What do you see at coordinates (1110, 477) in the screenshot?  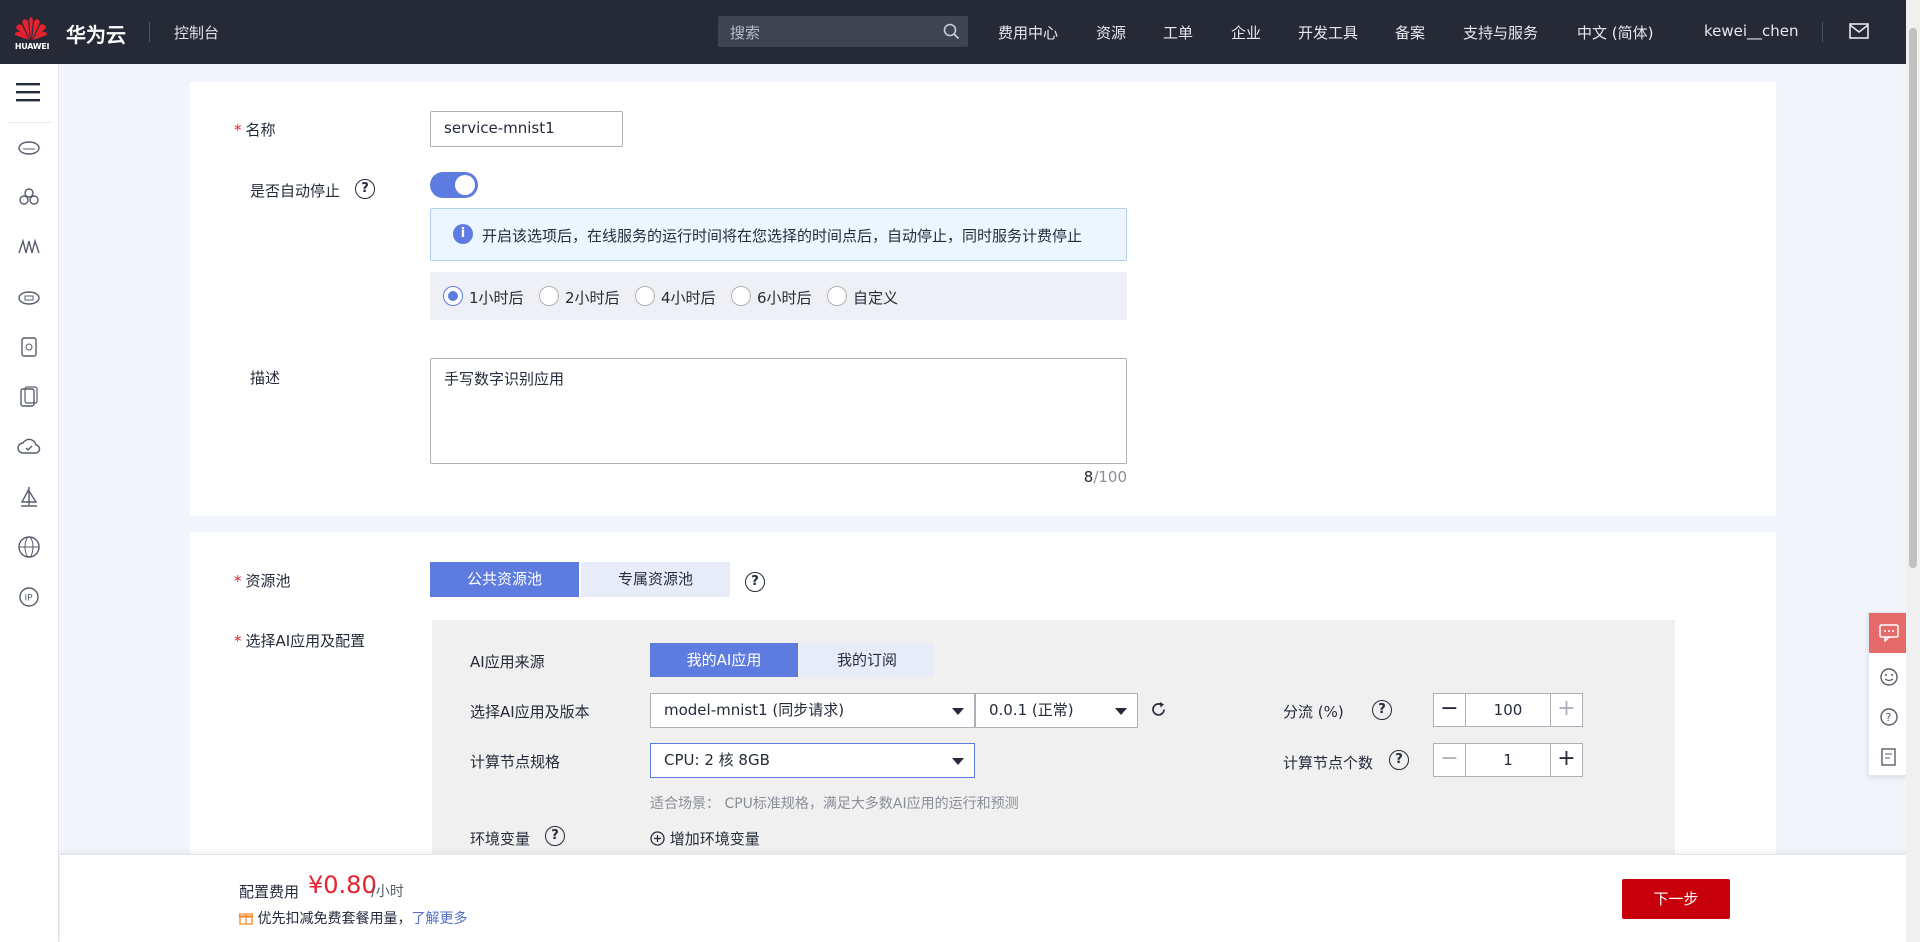 I see `char-count-max: /100` at bounding box center [1110, 477].